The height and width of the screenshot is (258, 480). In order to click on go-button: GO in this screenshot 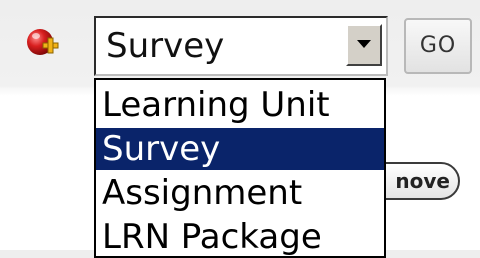, I will do `click(438, 46)`.